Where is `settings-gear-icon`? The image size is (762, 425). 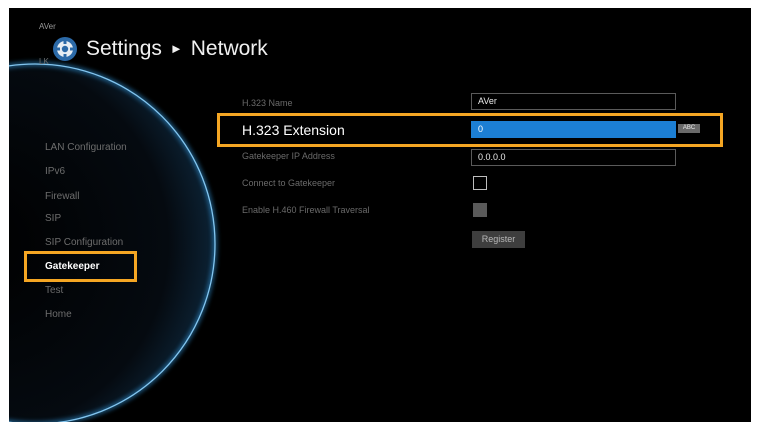
settings-gear-icon is located at coordinates (65, 49).